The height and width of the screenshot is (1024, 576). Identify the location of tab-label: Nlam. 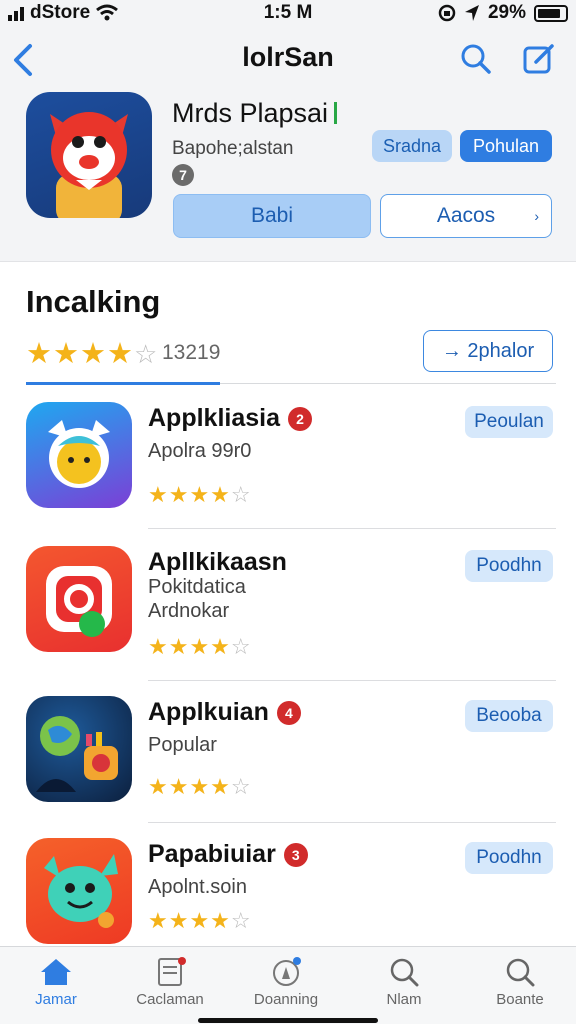
(404, 999).